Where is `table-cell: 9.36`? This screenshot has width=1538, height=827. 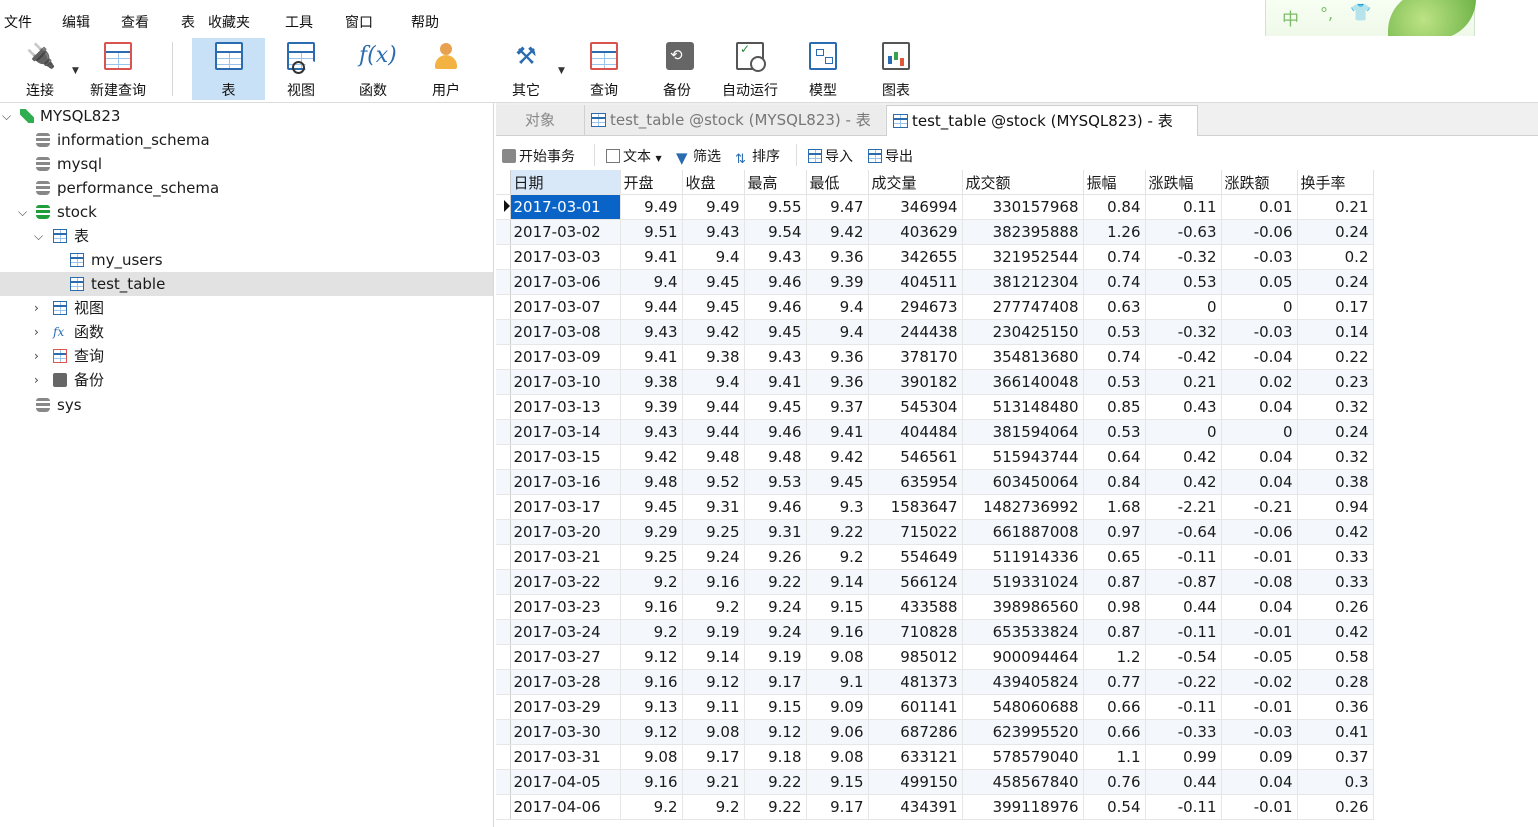 table-cell: 9.36 is located at coordinates (837, 257).